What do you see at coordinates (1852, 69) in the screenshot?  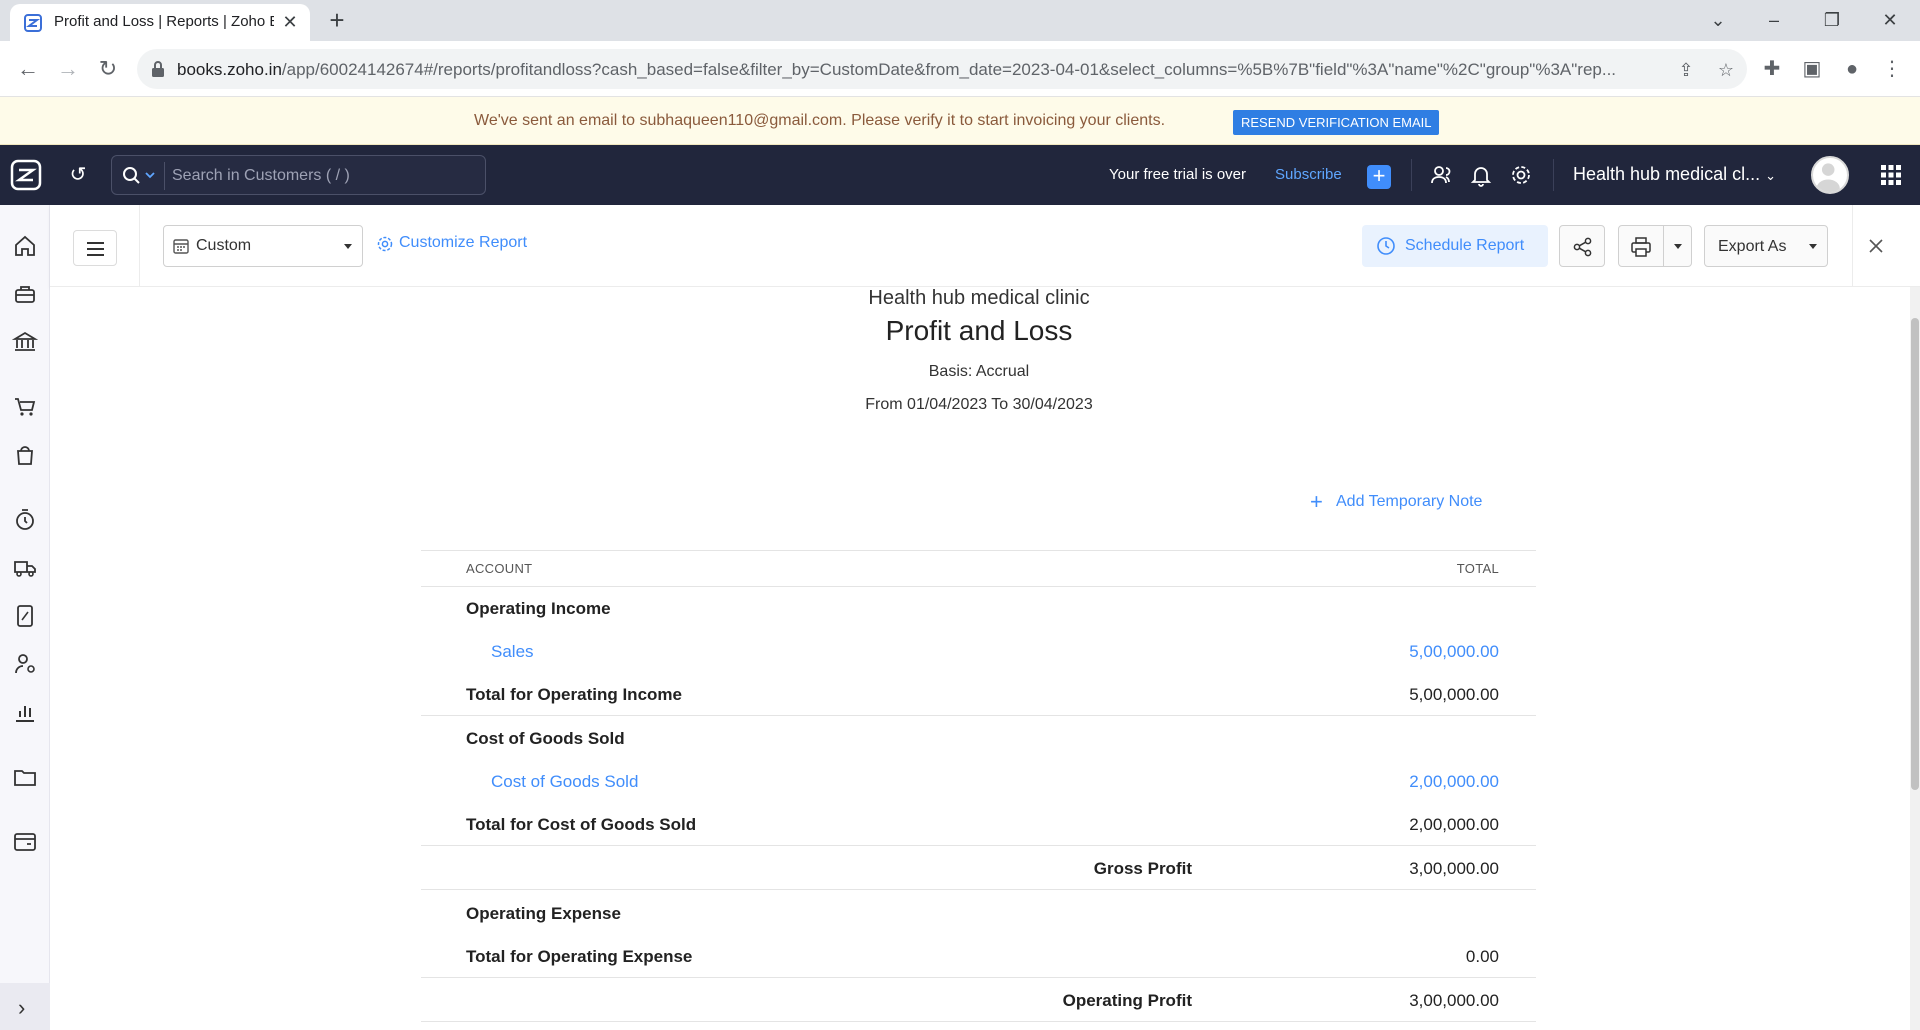 I see `profile-icon: ●` at bounding box center [1852, 69].